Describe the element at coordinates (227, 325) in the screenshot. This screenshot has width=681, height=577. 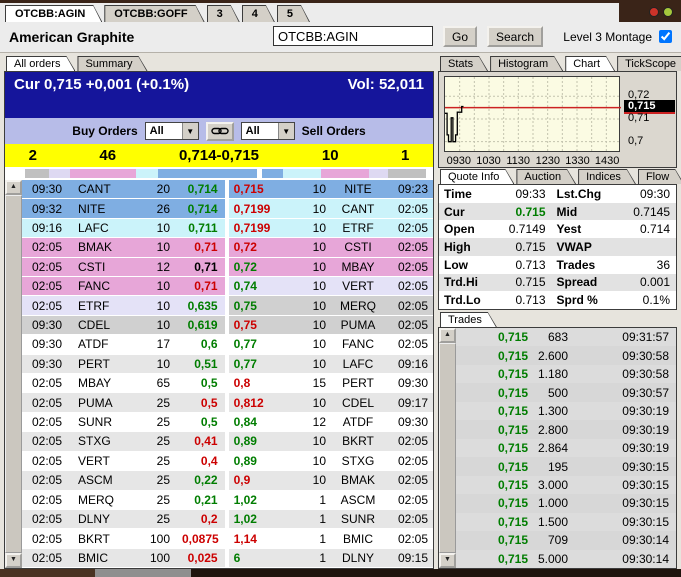
I see `book-row: 09:30 CDEL 10 0,619 0,75 10 PUMA 02:05` at that location.